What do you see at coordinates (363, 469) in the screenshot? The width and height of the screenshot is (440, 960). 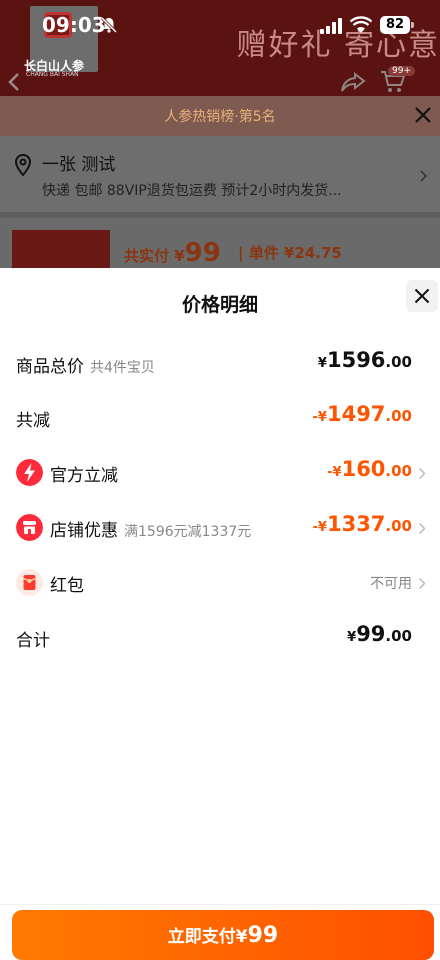 I see `amount-int: 160` at bounding box center [363, 469].